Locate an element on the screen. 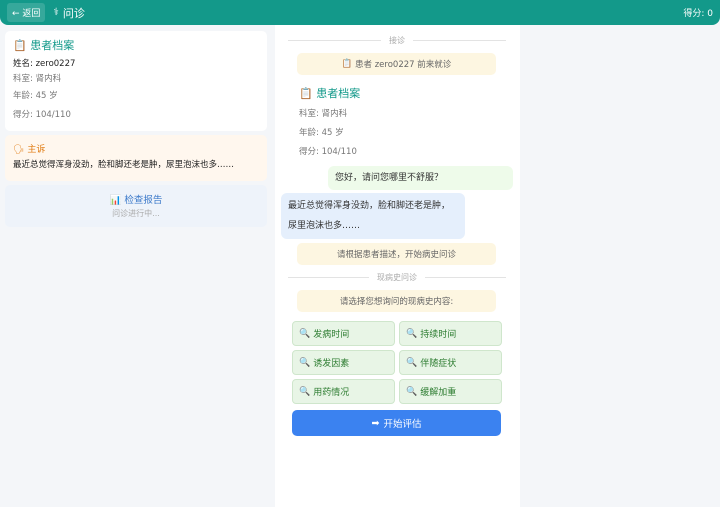  chart-icon: 📊 is located at coordinates (115, 200).